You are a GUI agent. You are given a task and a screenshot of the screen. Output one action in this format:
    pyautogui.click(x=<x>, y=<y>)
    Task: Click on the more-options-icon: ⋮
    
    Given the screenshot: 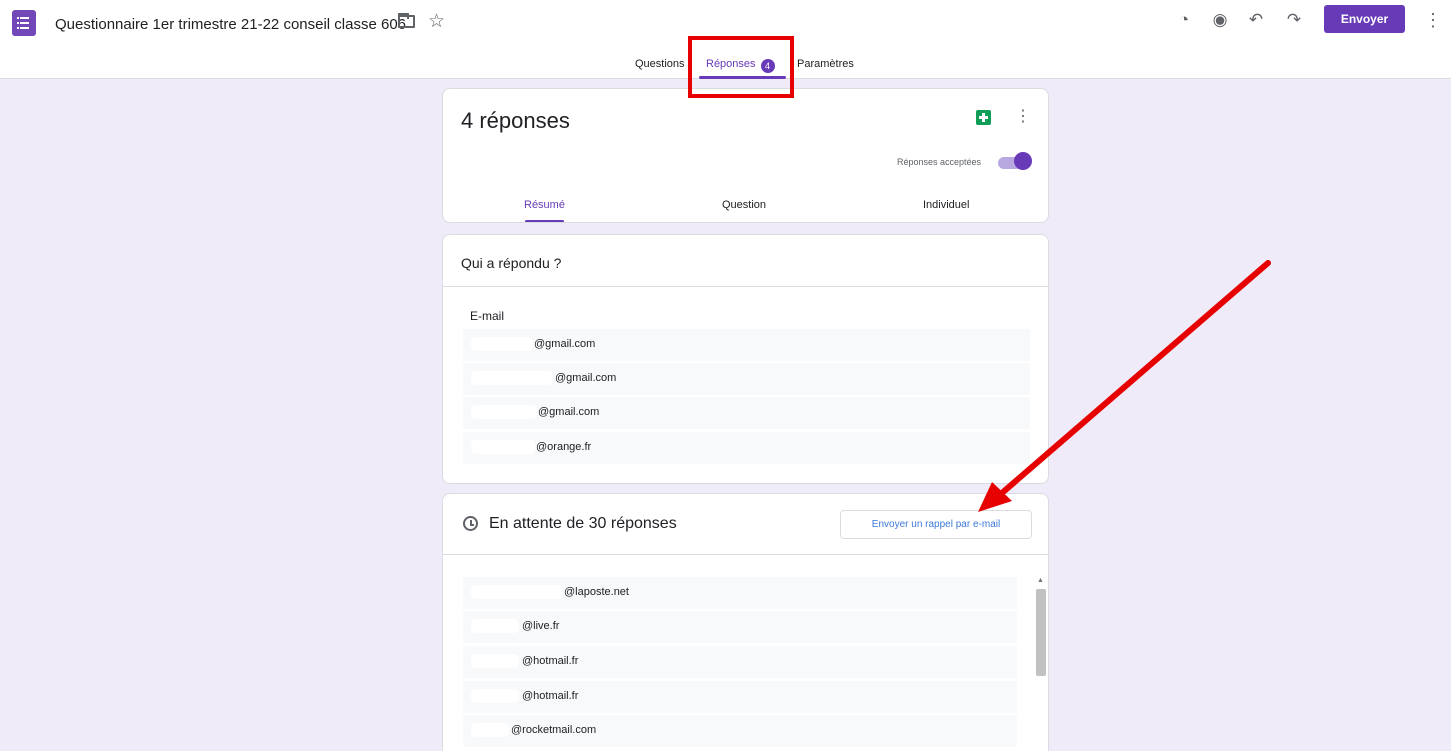 What is the action you would take?
    pyautogui.click(x=1023, y=117)
    